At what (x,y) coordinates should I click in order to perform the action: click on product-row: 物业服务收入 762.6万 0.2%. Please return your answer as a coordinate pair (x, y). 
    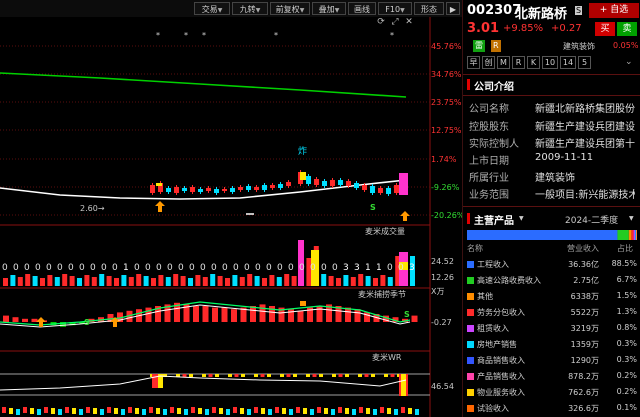
    Looking at the image, I should click on (551, 392).